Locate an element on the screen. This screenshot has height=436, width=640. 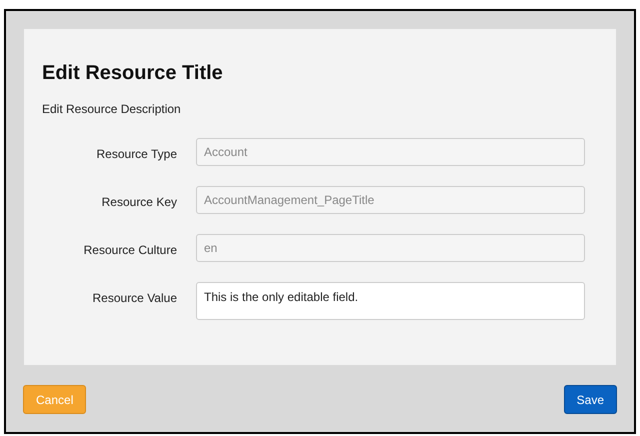
field-label: Resource Culture is located at coordinates (130, 250).